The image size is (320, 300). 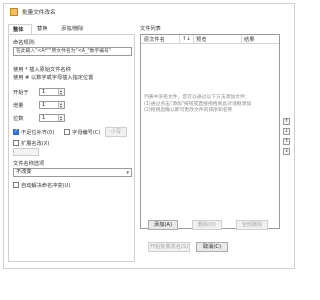 What do you see at coordinates (46, 186) in the screenshot?
I see `auto-resolve-label: 自动解决命名冲突(U)` at bounding box center [46, 186].